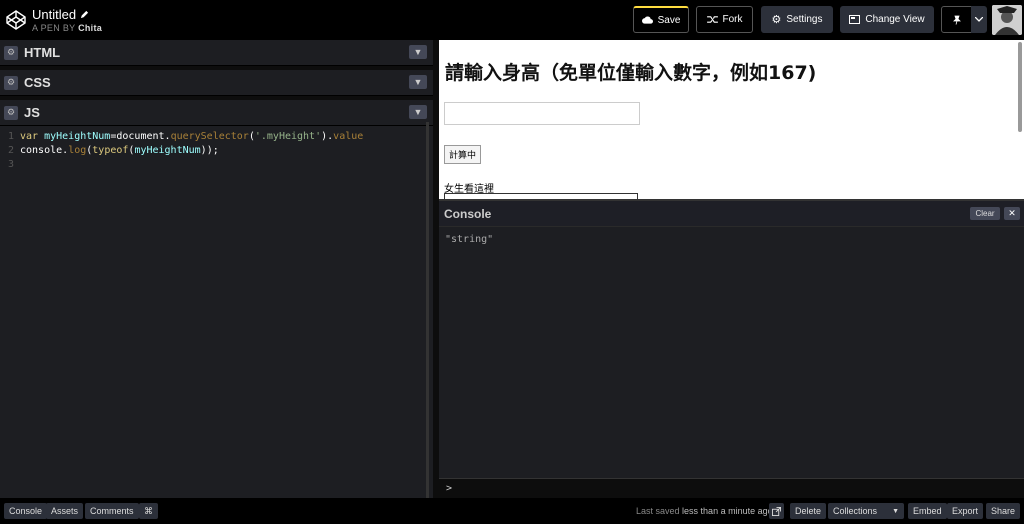 Image resolution: width=1024 pixels, height=524 pixels. What do you see at coordinates (855, 19) in the screenshot?
I see `layout-icon` at bounding box center [855, 19].